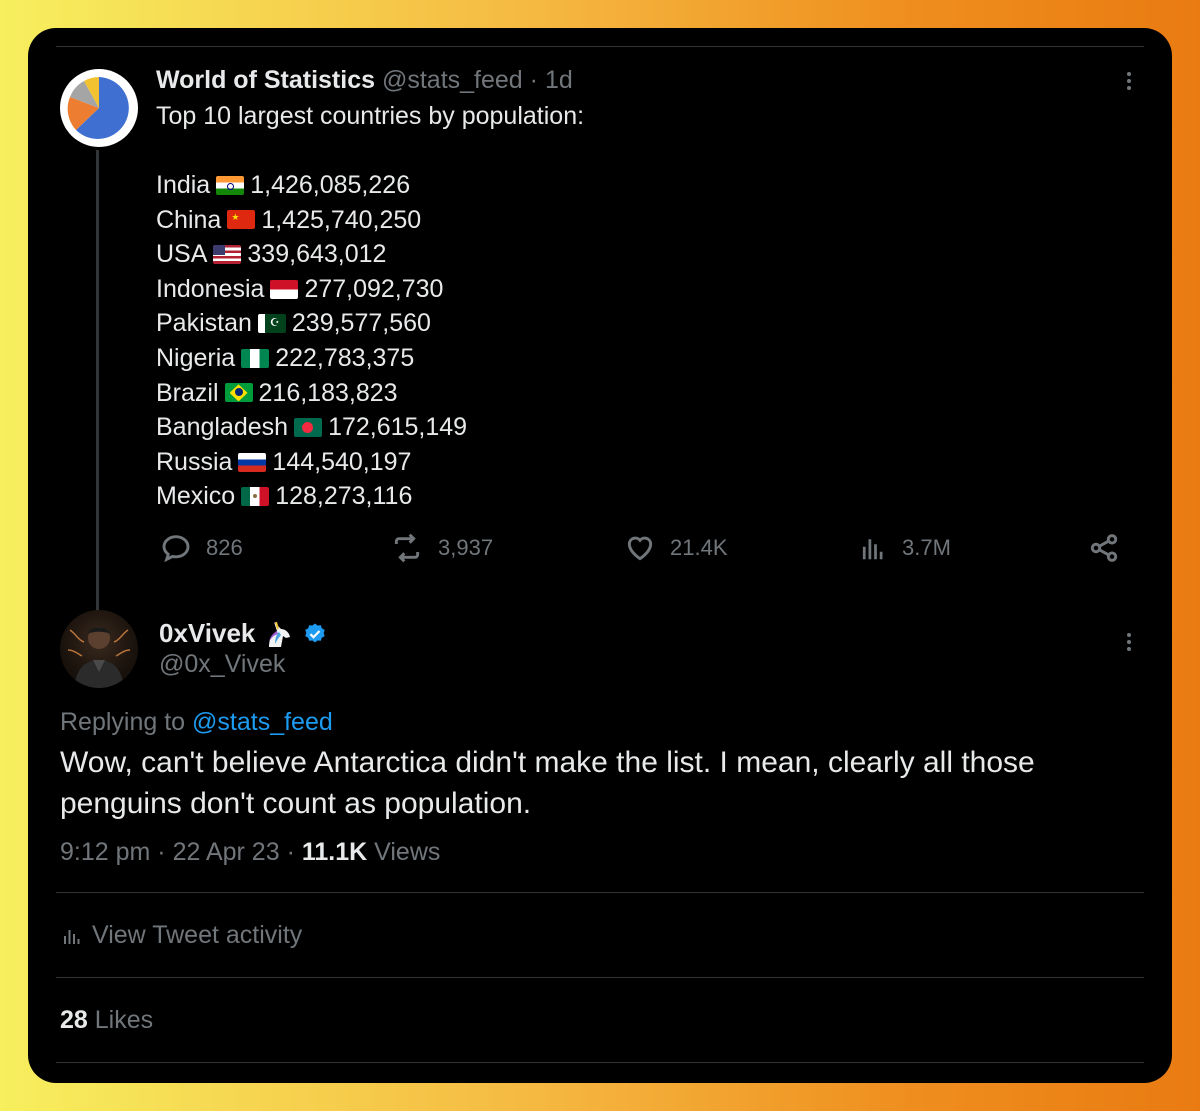 The width and height of the screenshot is (1200, 1111). What do you see at coordinates (201, 548) in the screenshot?
I see `reply-button: 826` at bounding box center [201, 548].